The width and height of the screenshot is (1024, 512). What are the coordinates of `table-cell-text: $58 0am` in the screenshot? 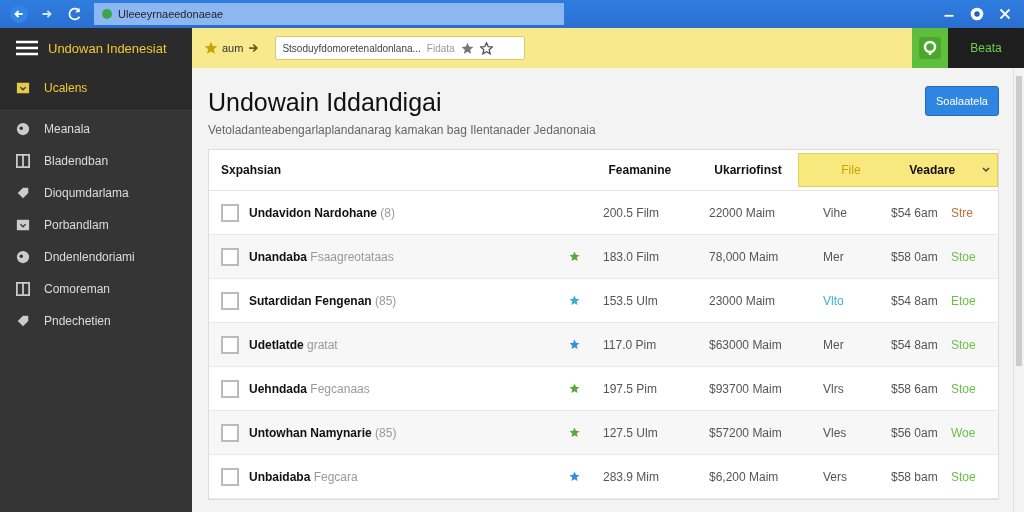 It's located at (915, 256).